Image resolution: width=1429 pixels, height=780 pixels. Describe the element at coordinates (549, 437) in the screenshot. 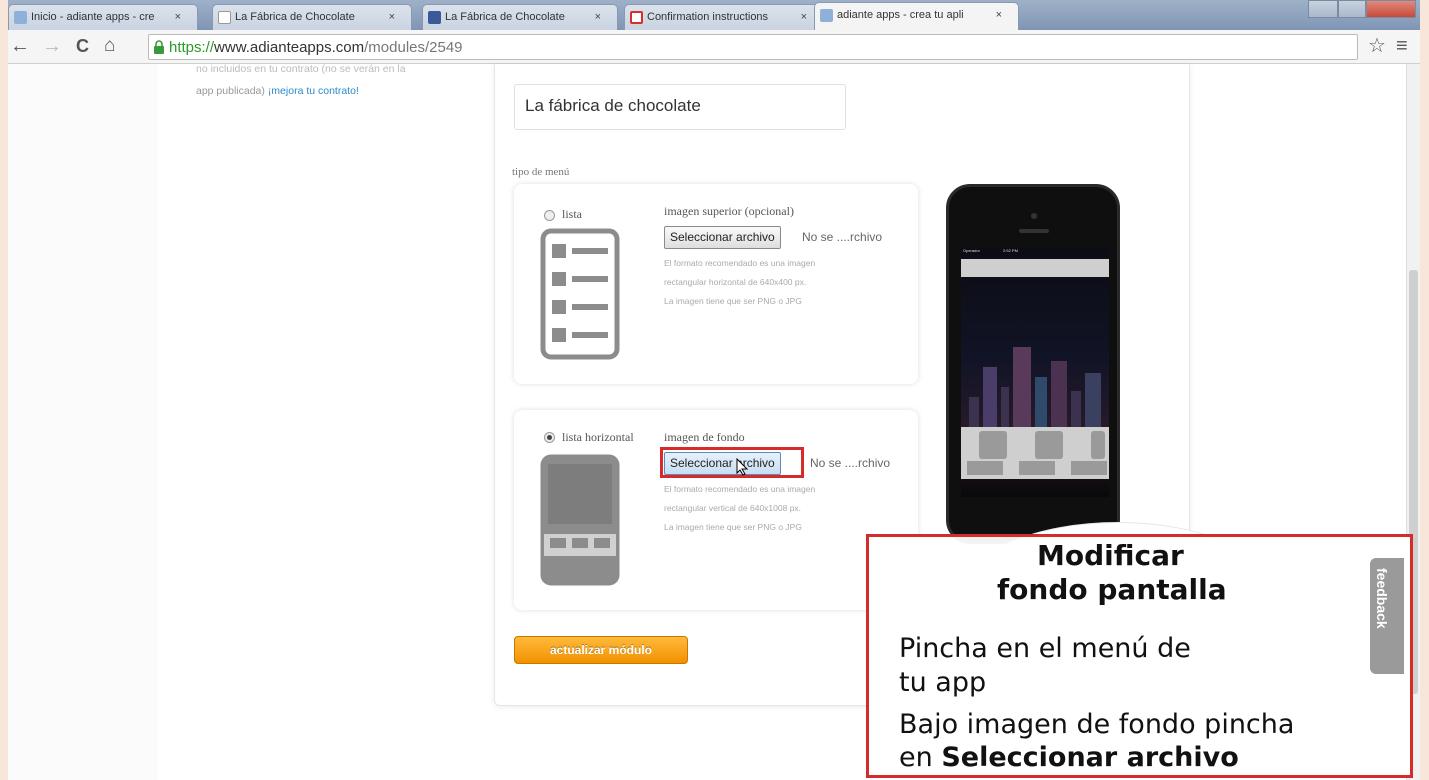

I see `horizontal-list-radio` at that location.